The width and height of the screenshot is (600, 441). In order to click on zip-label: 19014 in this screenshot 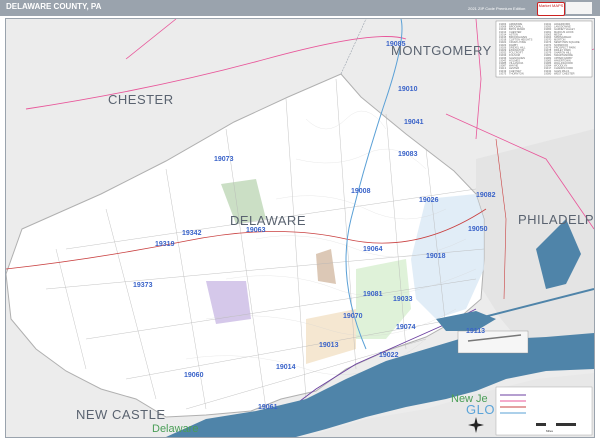, I will do `click(286, 367)`.